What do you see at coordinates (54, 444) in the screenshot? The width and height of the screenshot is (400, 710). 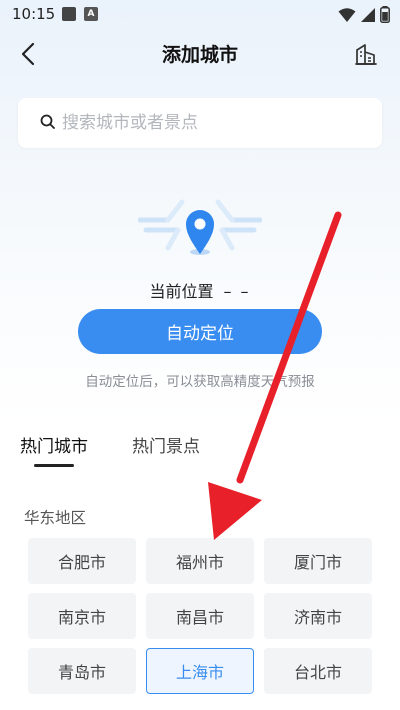 I see `tab-hot-cities: 热门城市` at bounding box center [54, 444].